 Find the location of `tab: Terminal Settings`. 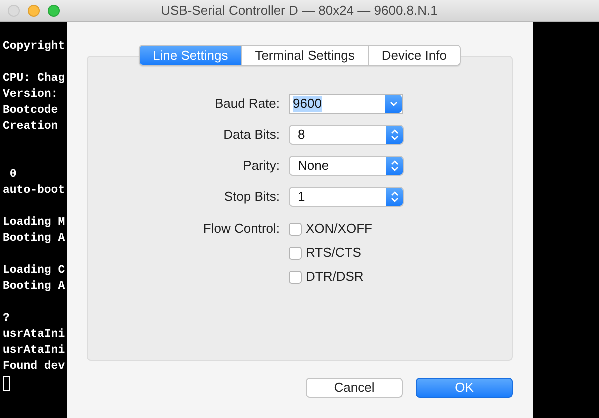

tab: Terminal Settings is located at coordinates (304, 55).